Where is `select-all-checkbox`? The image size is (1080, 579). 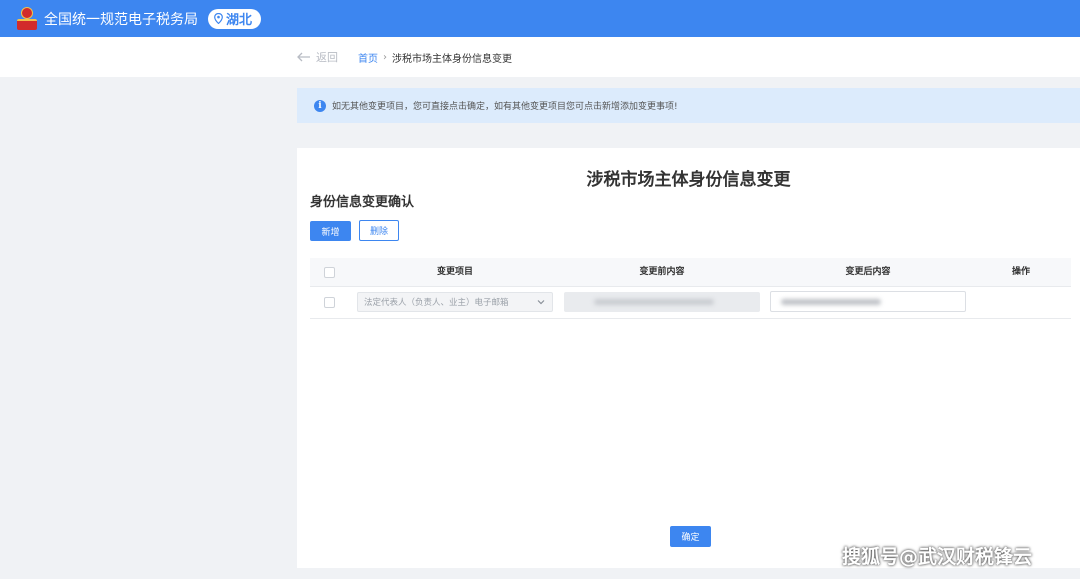 select-all-checkbox is located at coordinates (329, 272).